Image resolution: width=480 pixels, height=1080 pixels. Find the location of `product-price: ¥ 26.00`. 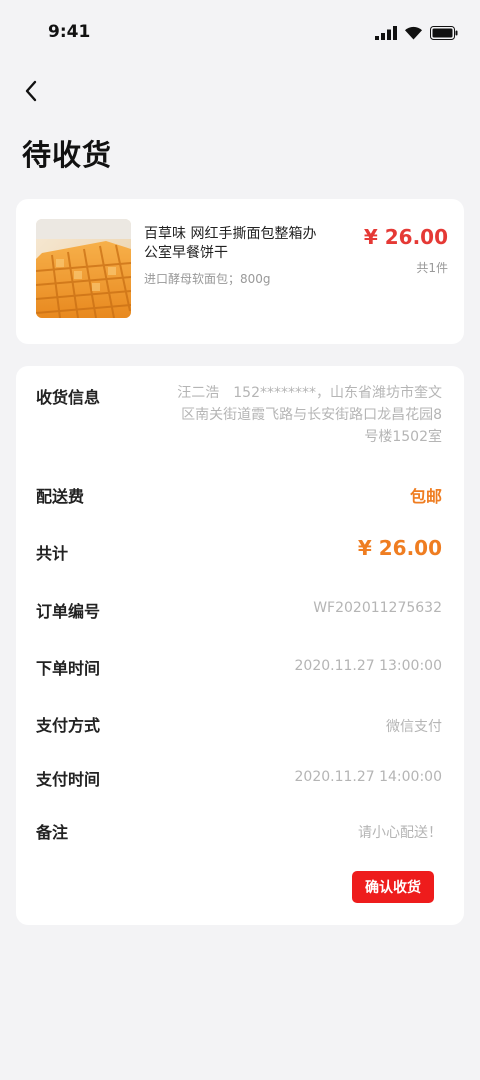

product-price: ¥ 26.00 is located at coordinates (405, 237).